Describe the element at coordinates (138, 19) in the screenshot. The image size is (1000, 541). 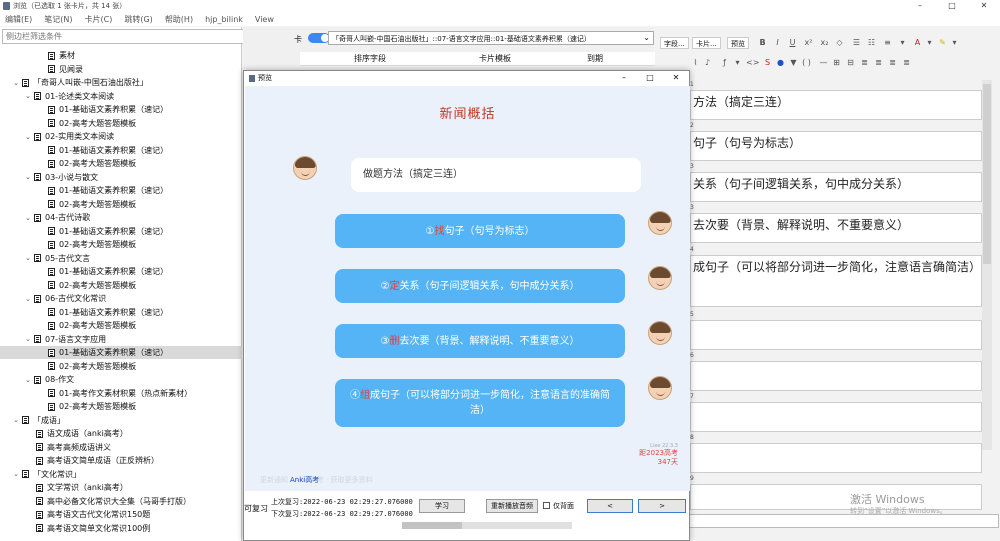
I see `menu-go: 跳转(G)` at that location.